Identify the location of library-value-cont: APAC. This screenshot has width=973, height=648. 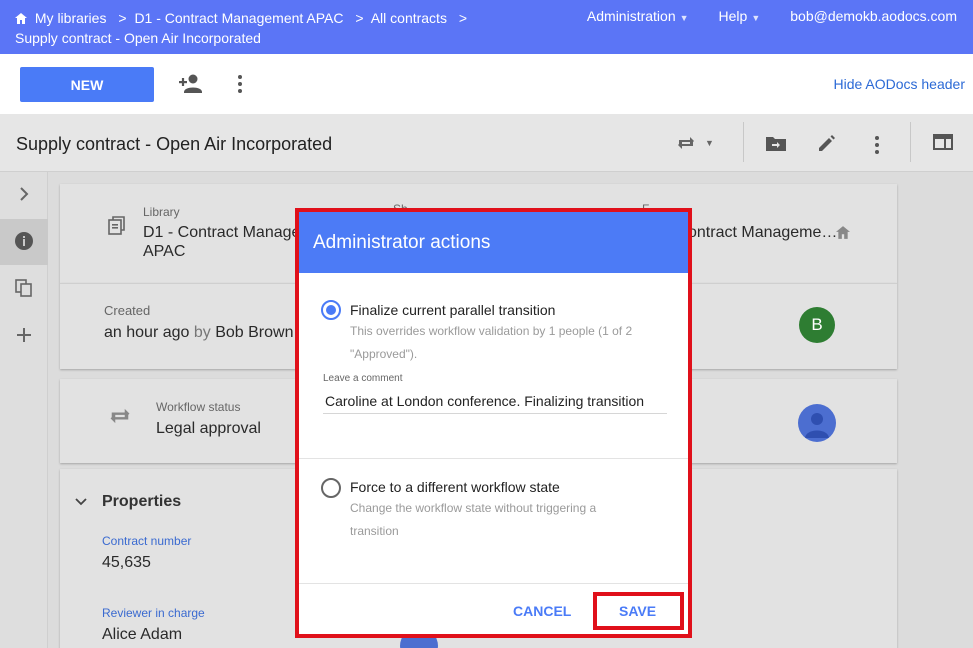
(164, 251).